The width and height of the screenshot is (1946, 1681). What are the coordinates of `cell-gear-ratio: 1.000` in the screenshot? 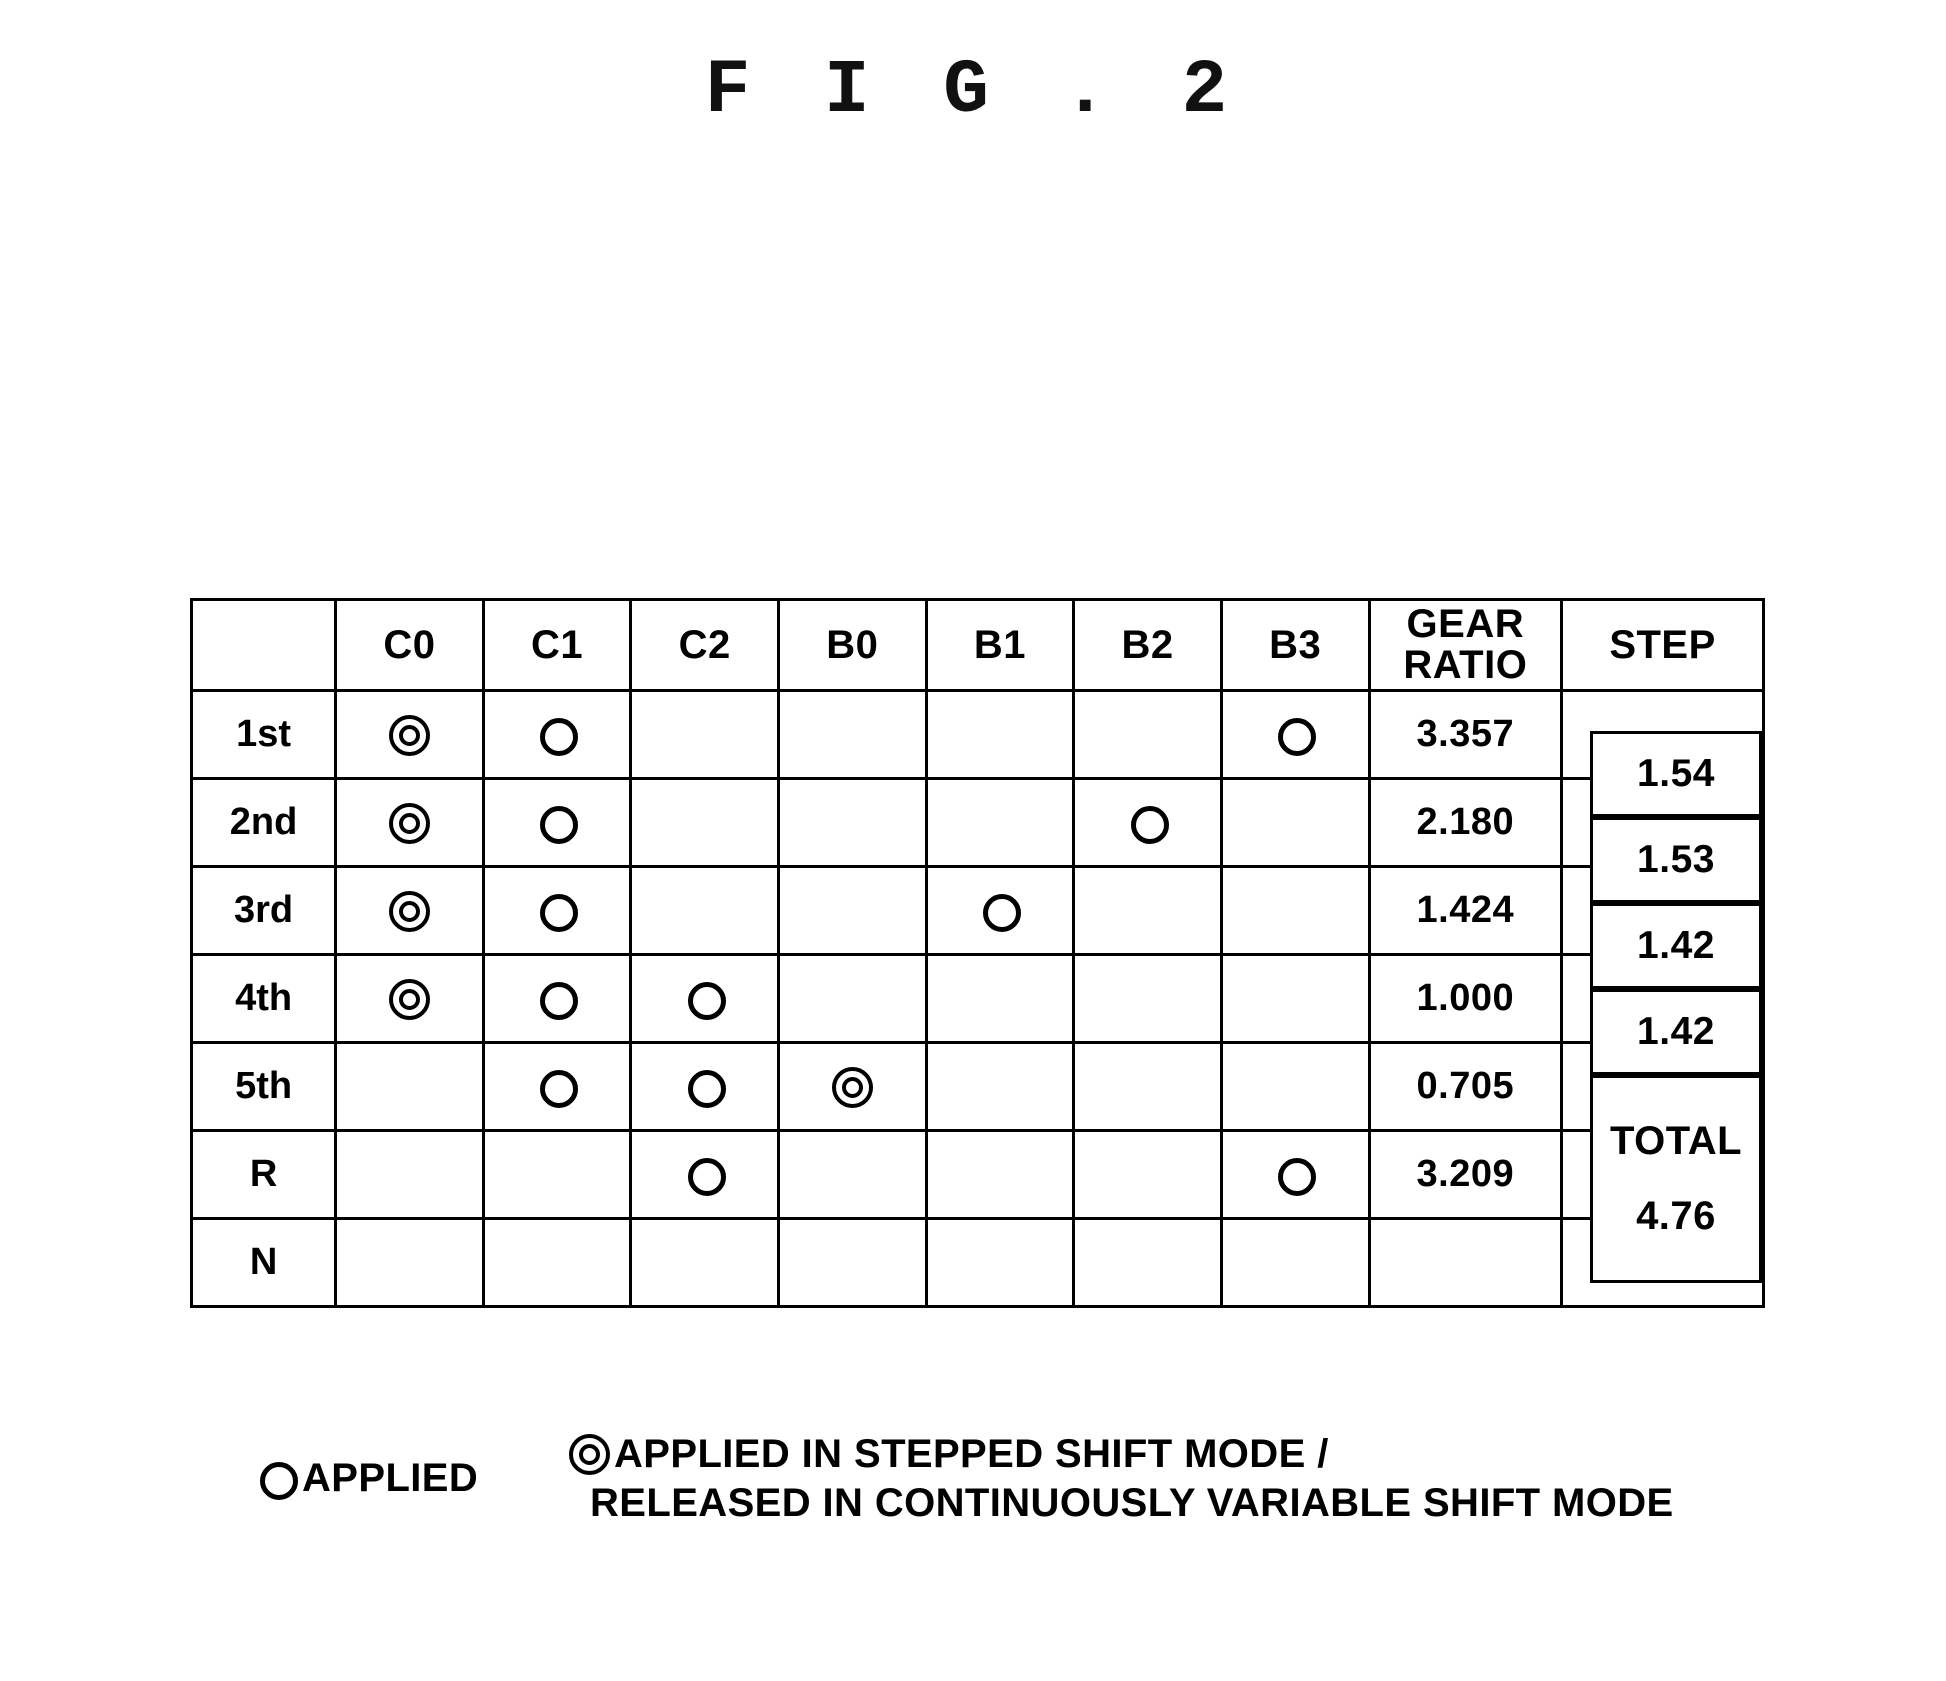 It's located at (1465, 998).